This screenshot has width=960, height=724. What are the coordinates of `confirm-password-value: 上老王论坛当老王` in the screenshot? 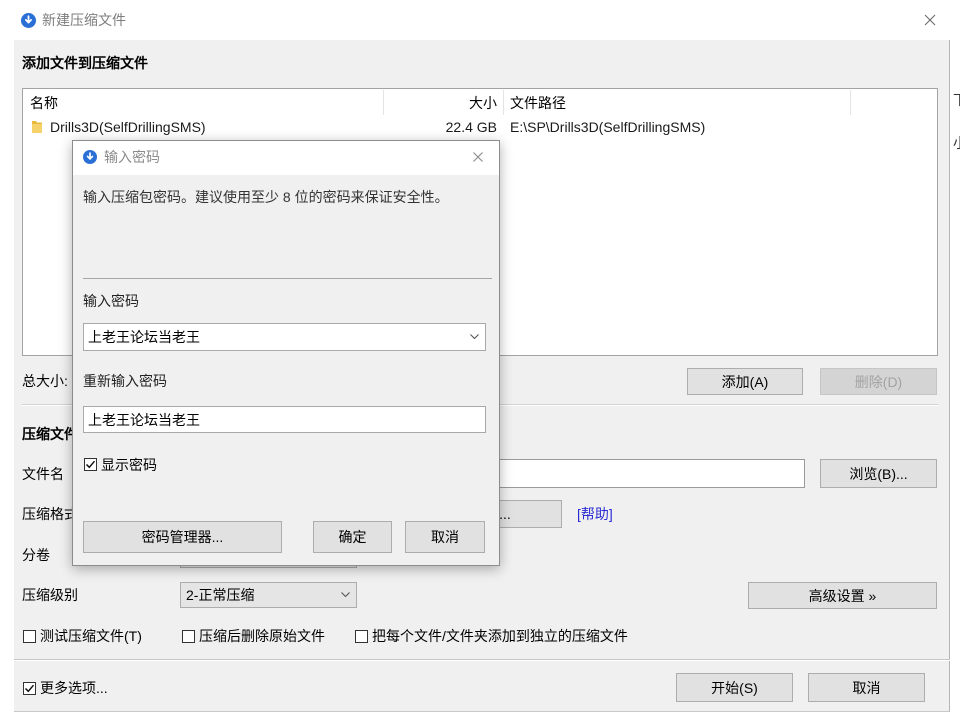 It's located at (144, 419).